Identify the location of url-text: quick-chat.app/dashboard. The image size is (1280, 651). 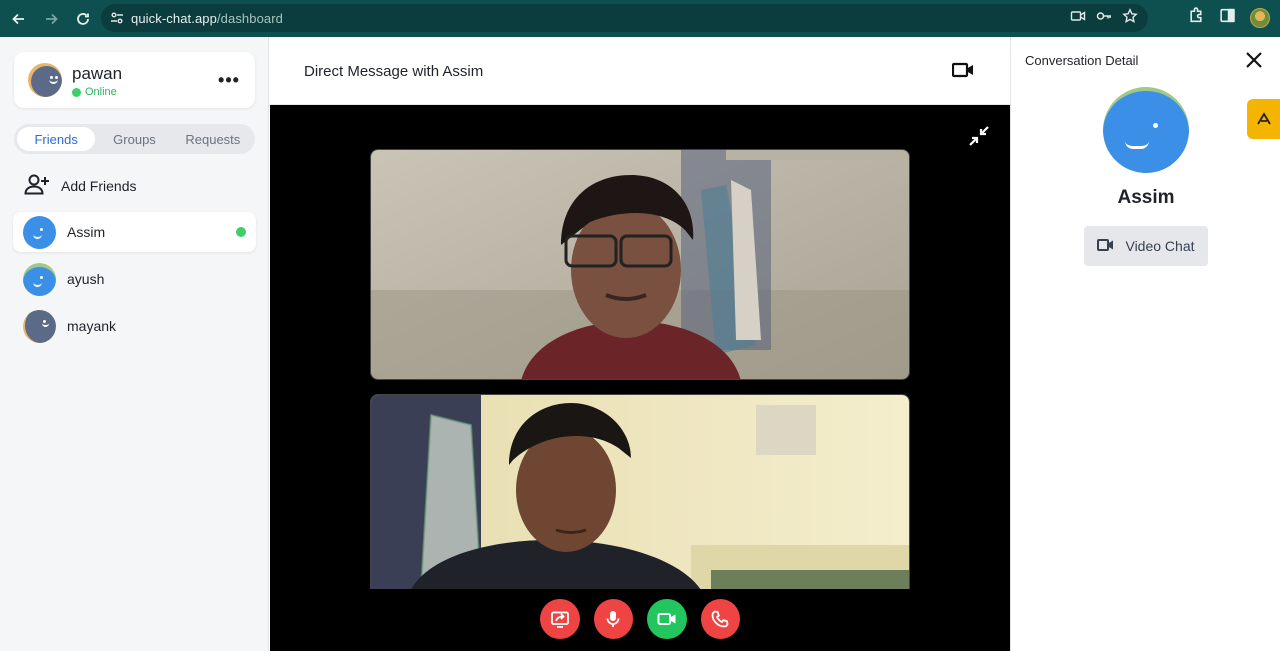
(207, 18).